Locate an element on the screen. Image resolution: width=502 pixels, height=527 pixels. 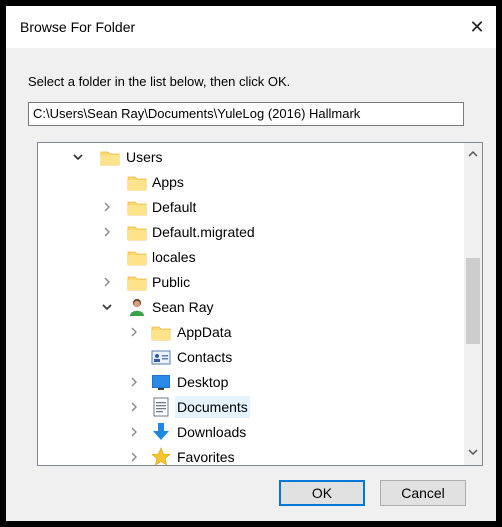
documents-icon is located at coordinates (161, 407).